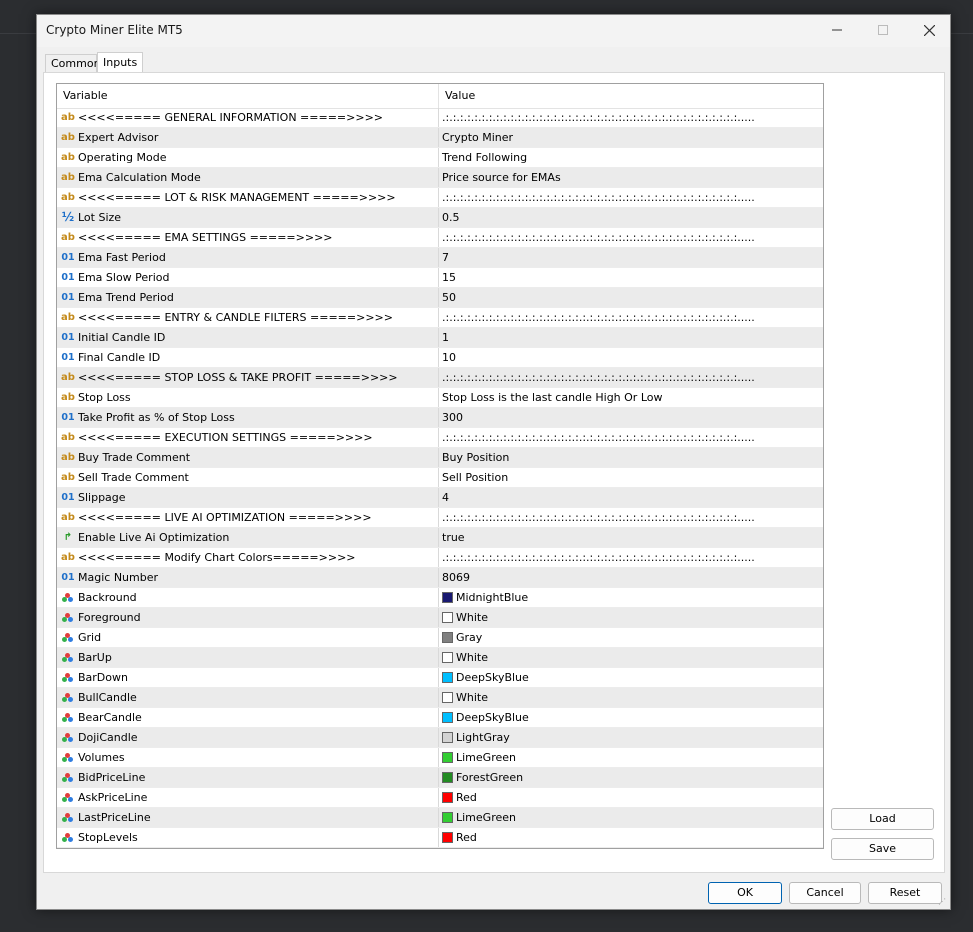 The image size is (973, 932). I want to click on variable-cell: ab Expert Advisor, so click(248, 137).